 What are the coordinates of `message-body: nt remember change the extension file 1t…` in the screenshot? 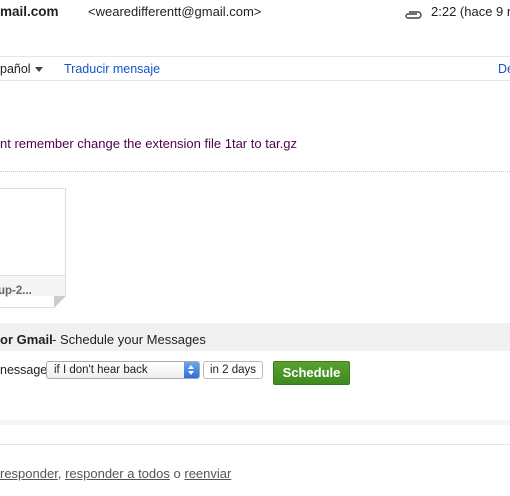 It's located at (149, 143).